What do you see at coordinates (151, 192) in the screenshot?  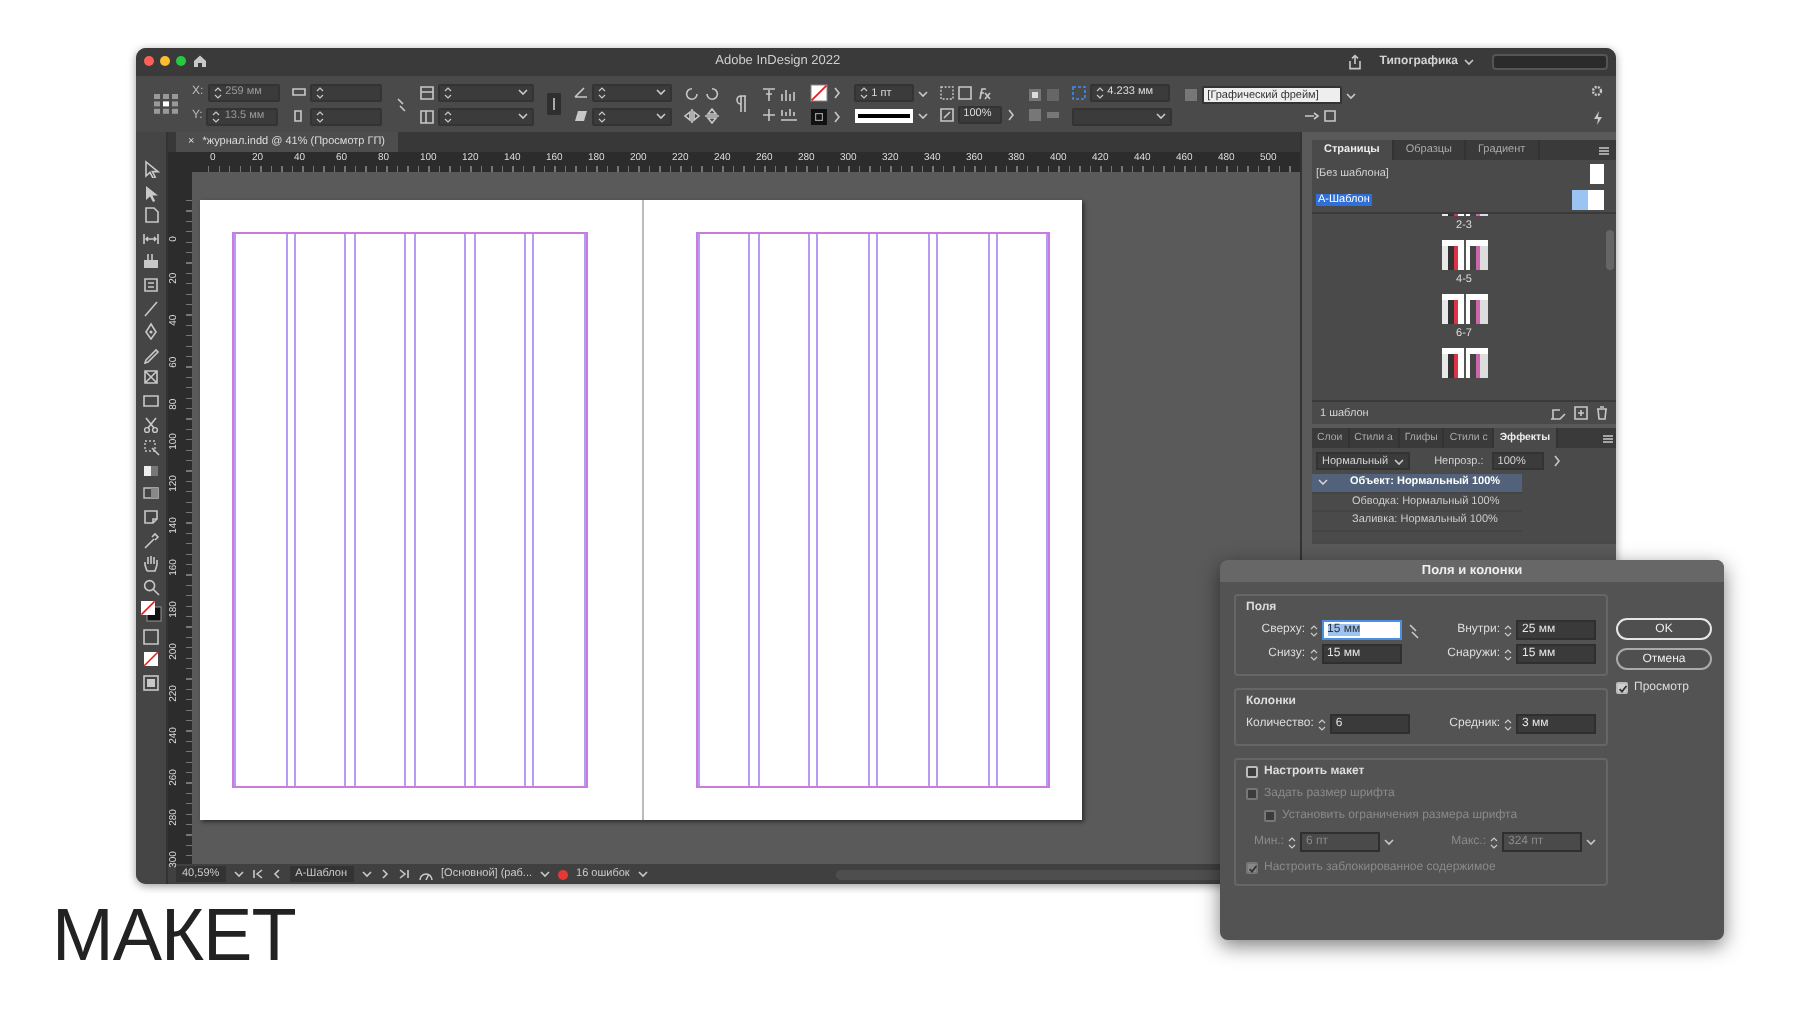 I see `direct-selection-icon` at bounding box center [151, 192].